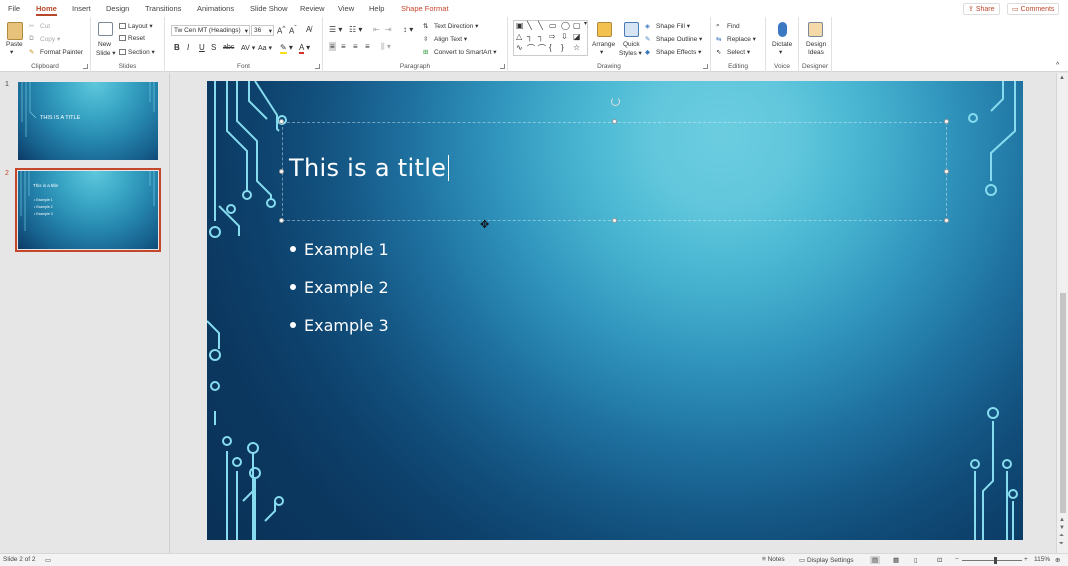 The image size is (1068, 566). What do you see at coordinates (520, 25) in the screenshot?
I see `textbox-shape-icon: ▣` at bounding box center [520, 25].